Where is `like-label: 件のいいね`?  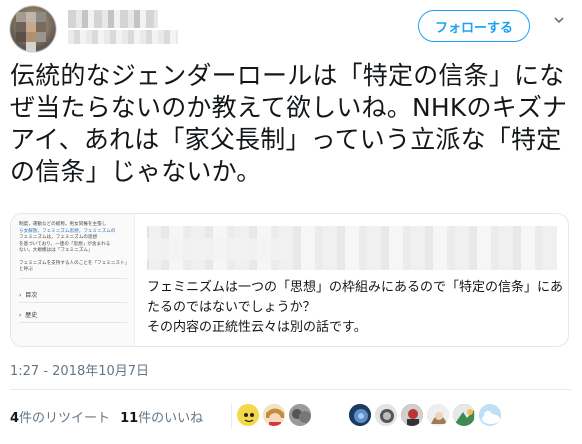 like-label: 件のいいね is located at coordinates (171, 418).